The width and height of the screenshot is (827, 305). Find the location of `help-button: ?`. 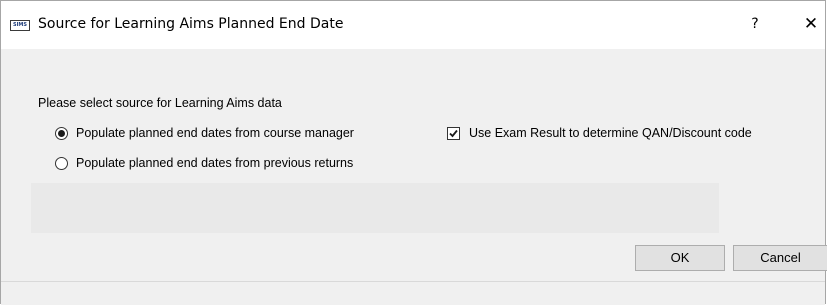

help-button: ? is located at coordinates (755, 24).